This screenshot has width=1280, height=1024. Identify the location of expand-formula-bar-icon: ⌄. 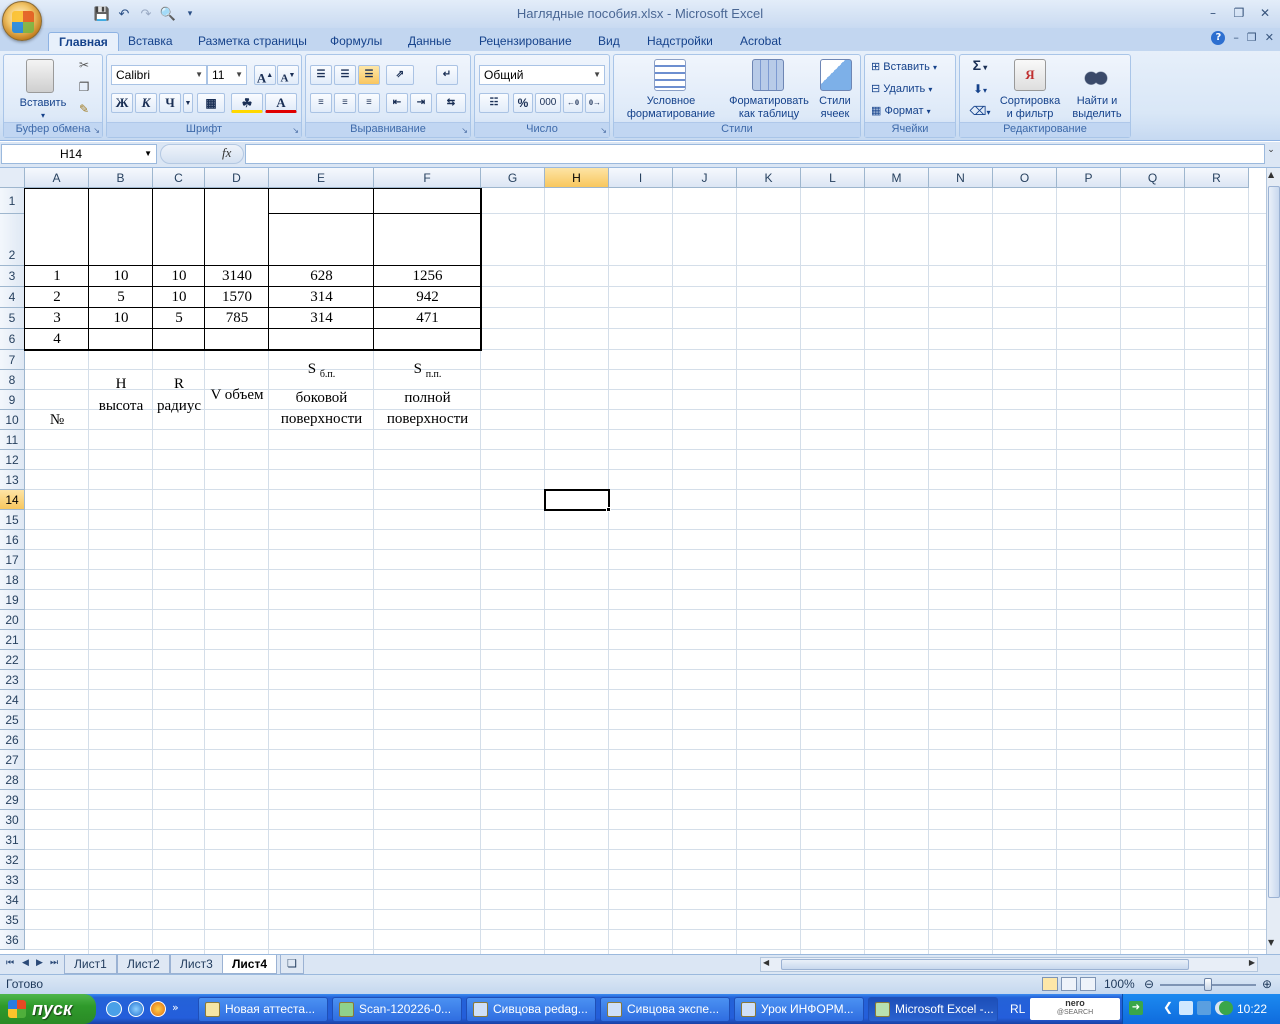
(1271, 154).